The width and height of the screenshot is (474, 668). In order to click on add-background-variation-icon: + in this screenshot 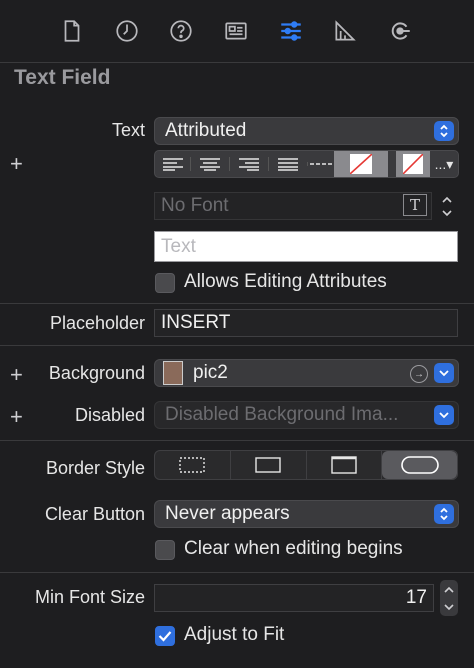, I will do `click(16, 375)`.